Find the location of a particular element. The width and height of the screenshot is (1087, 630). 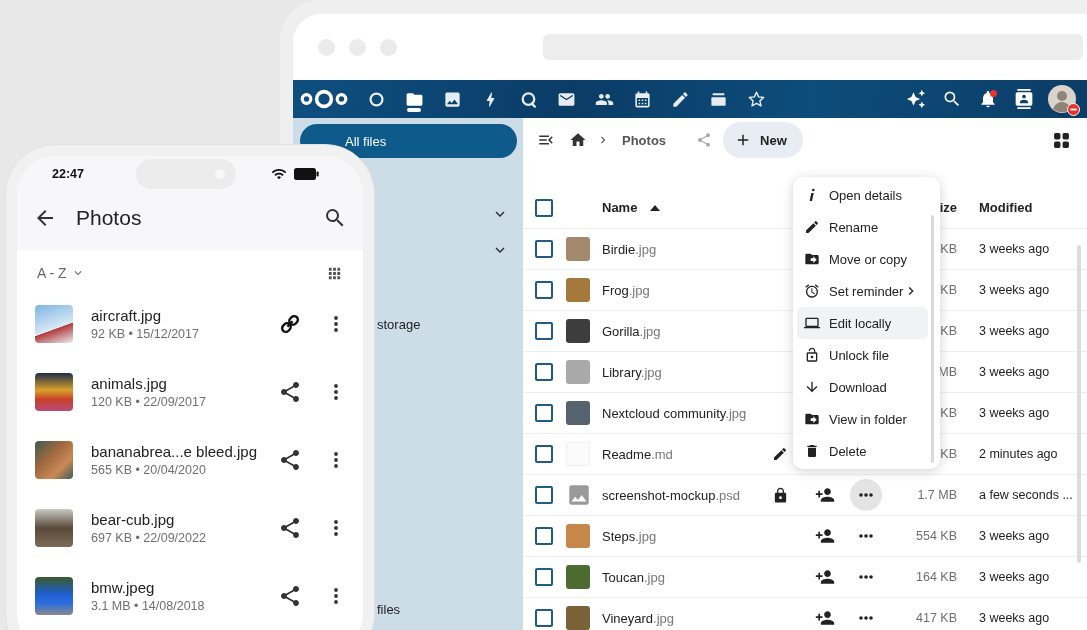

file-name: Vineyard.jpg is located at coordinates (638, 618).